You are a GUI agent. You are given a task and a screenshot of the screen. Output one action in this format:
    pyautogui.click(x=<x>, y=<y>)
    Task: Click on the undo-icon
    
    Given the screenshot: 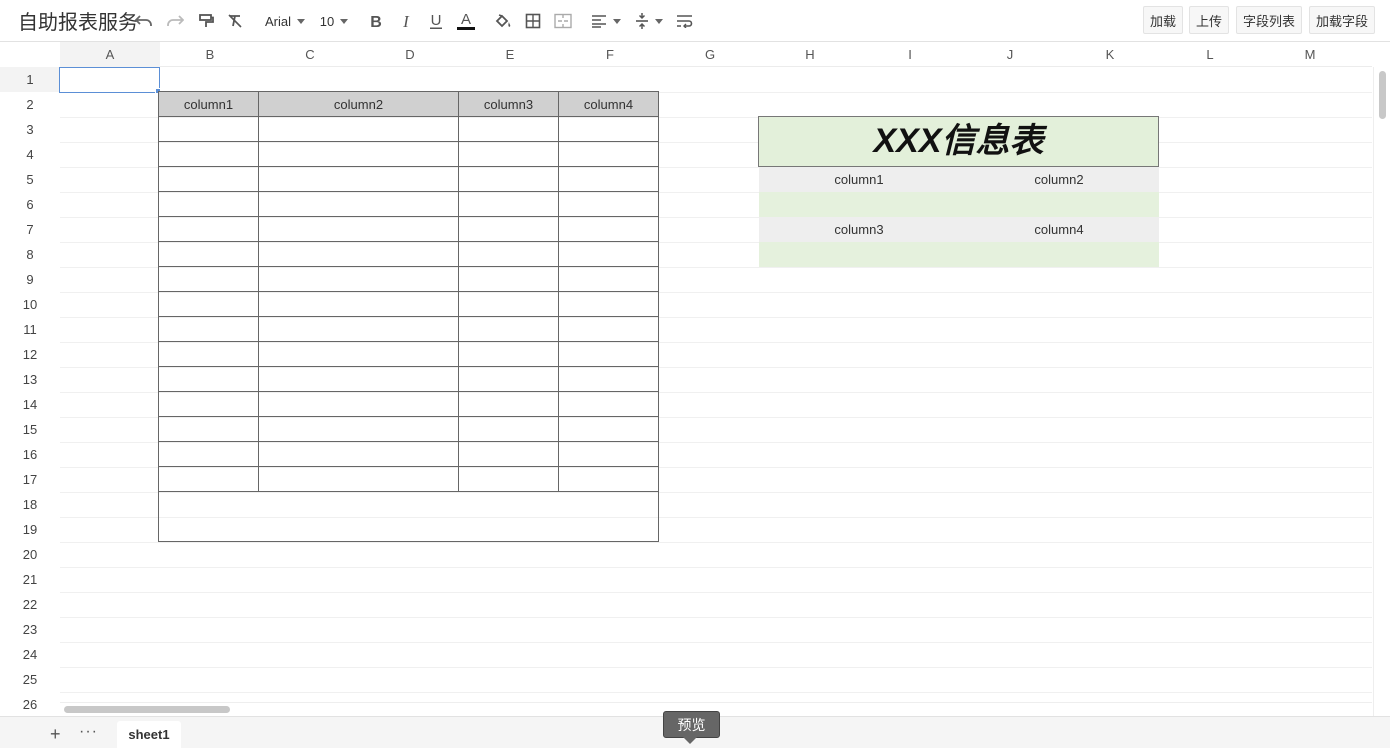 What is the action you would take?
    pyautogui.click(x=144, y=21)
    